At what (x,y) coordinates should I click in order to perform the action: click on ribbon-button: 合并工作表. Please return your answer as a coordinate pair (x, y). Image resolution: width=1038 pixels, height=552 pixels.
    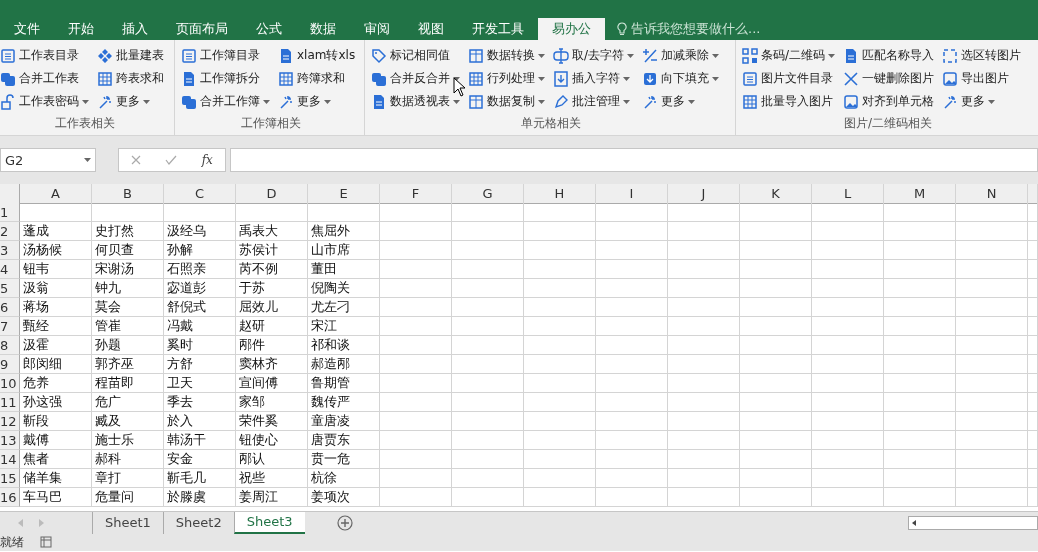
    Looking at the image, I should click on (45, 78).